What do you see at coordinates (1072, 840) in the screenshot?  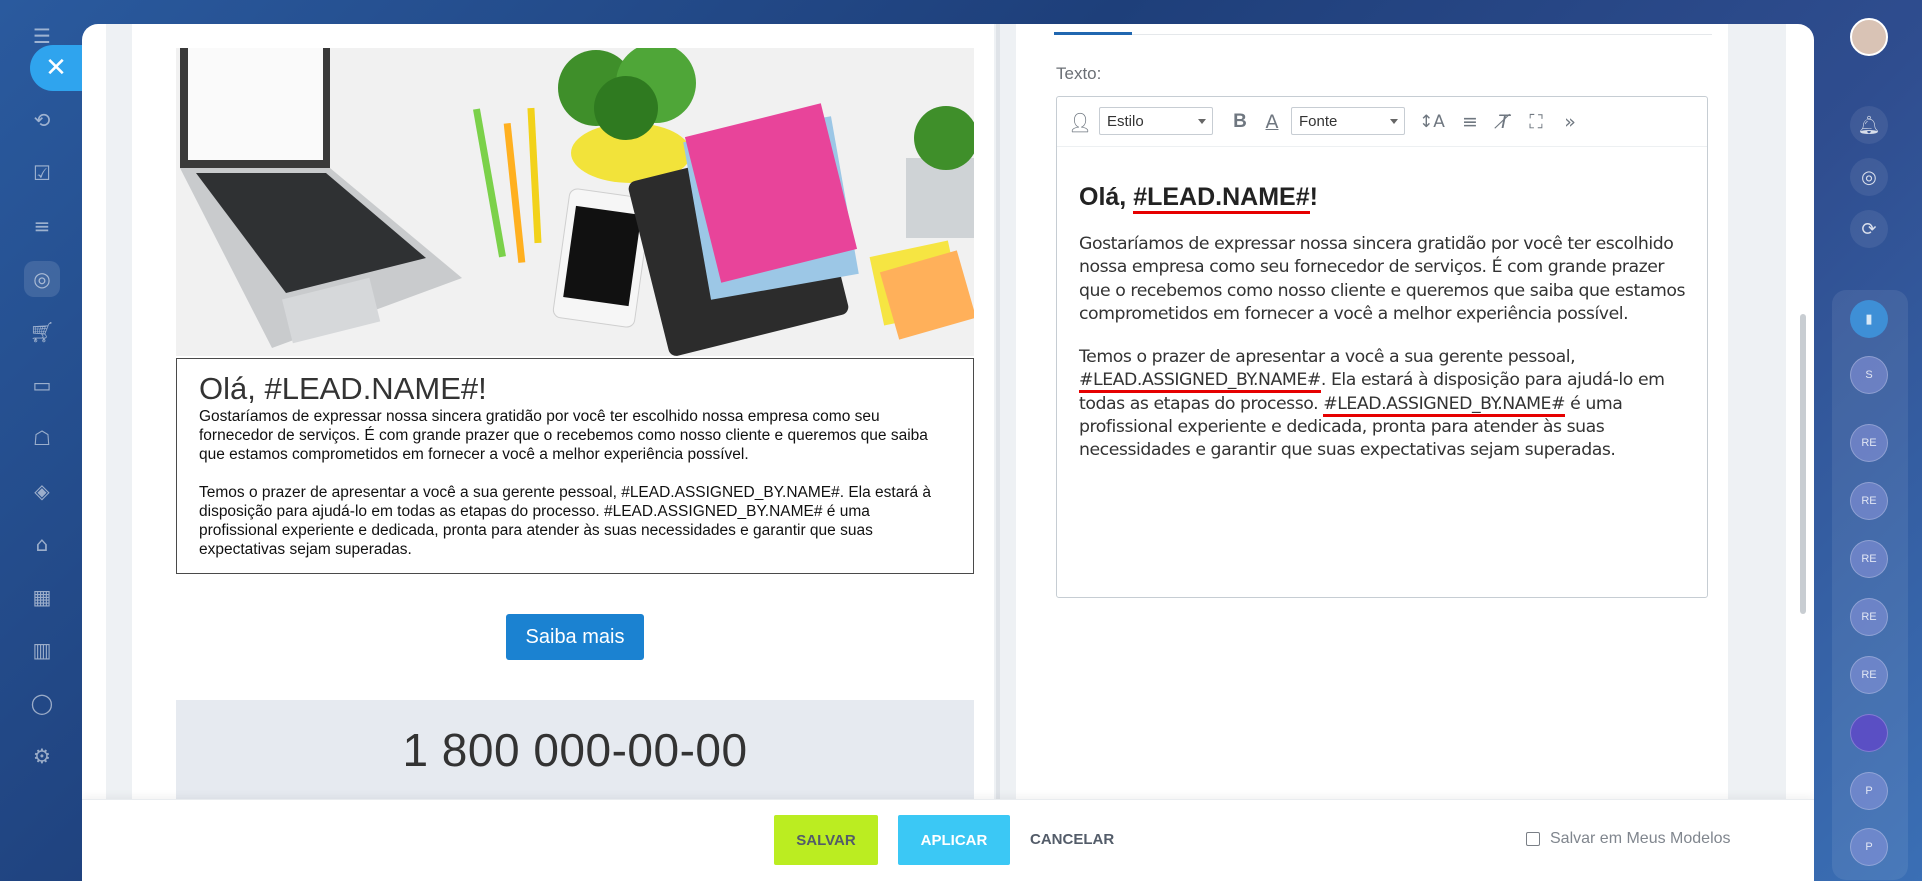 I see `cancel-button: CANCELAR` at bounding box center [1072, 840].